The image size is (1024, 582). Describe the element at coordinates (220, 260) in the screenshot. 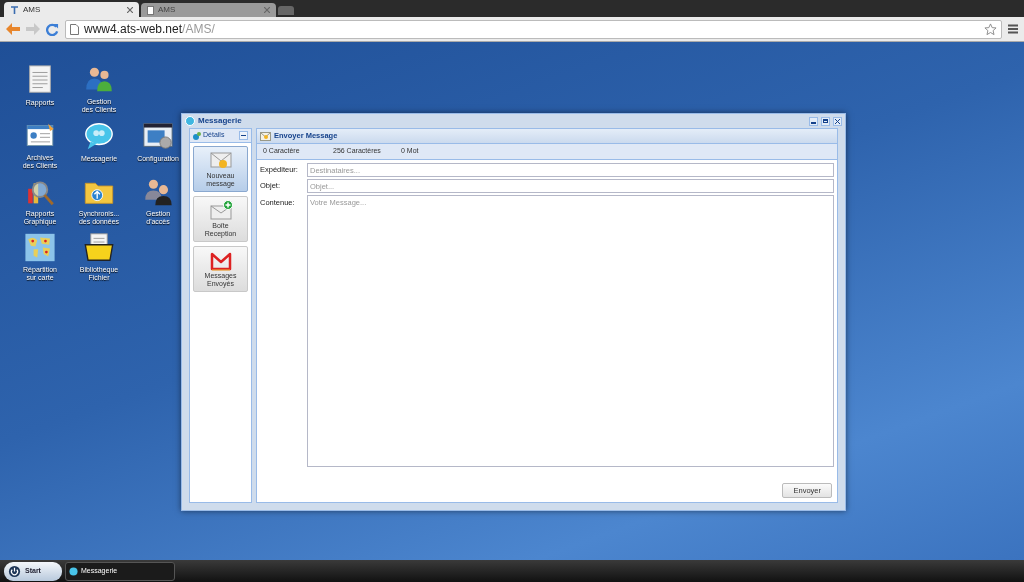

I see `mail-icon` at that location.